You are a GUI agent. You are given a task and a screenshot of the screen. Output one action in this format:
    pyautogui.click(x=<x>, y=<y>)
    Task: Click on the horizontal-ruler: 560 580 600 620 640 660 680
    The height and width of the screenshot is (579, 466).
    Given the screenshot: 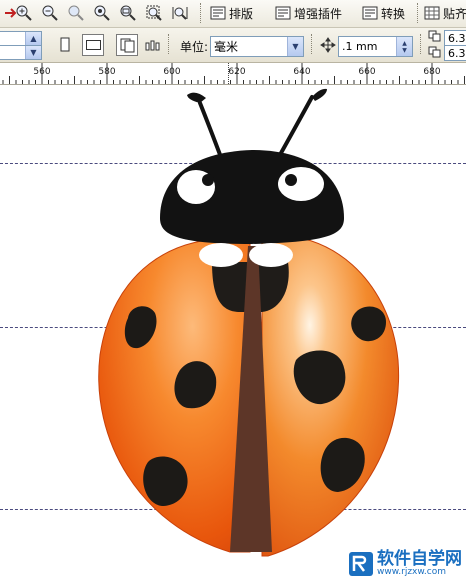 What is the action you would take?
    pyautogui.click(x=233, y=74)
    